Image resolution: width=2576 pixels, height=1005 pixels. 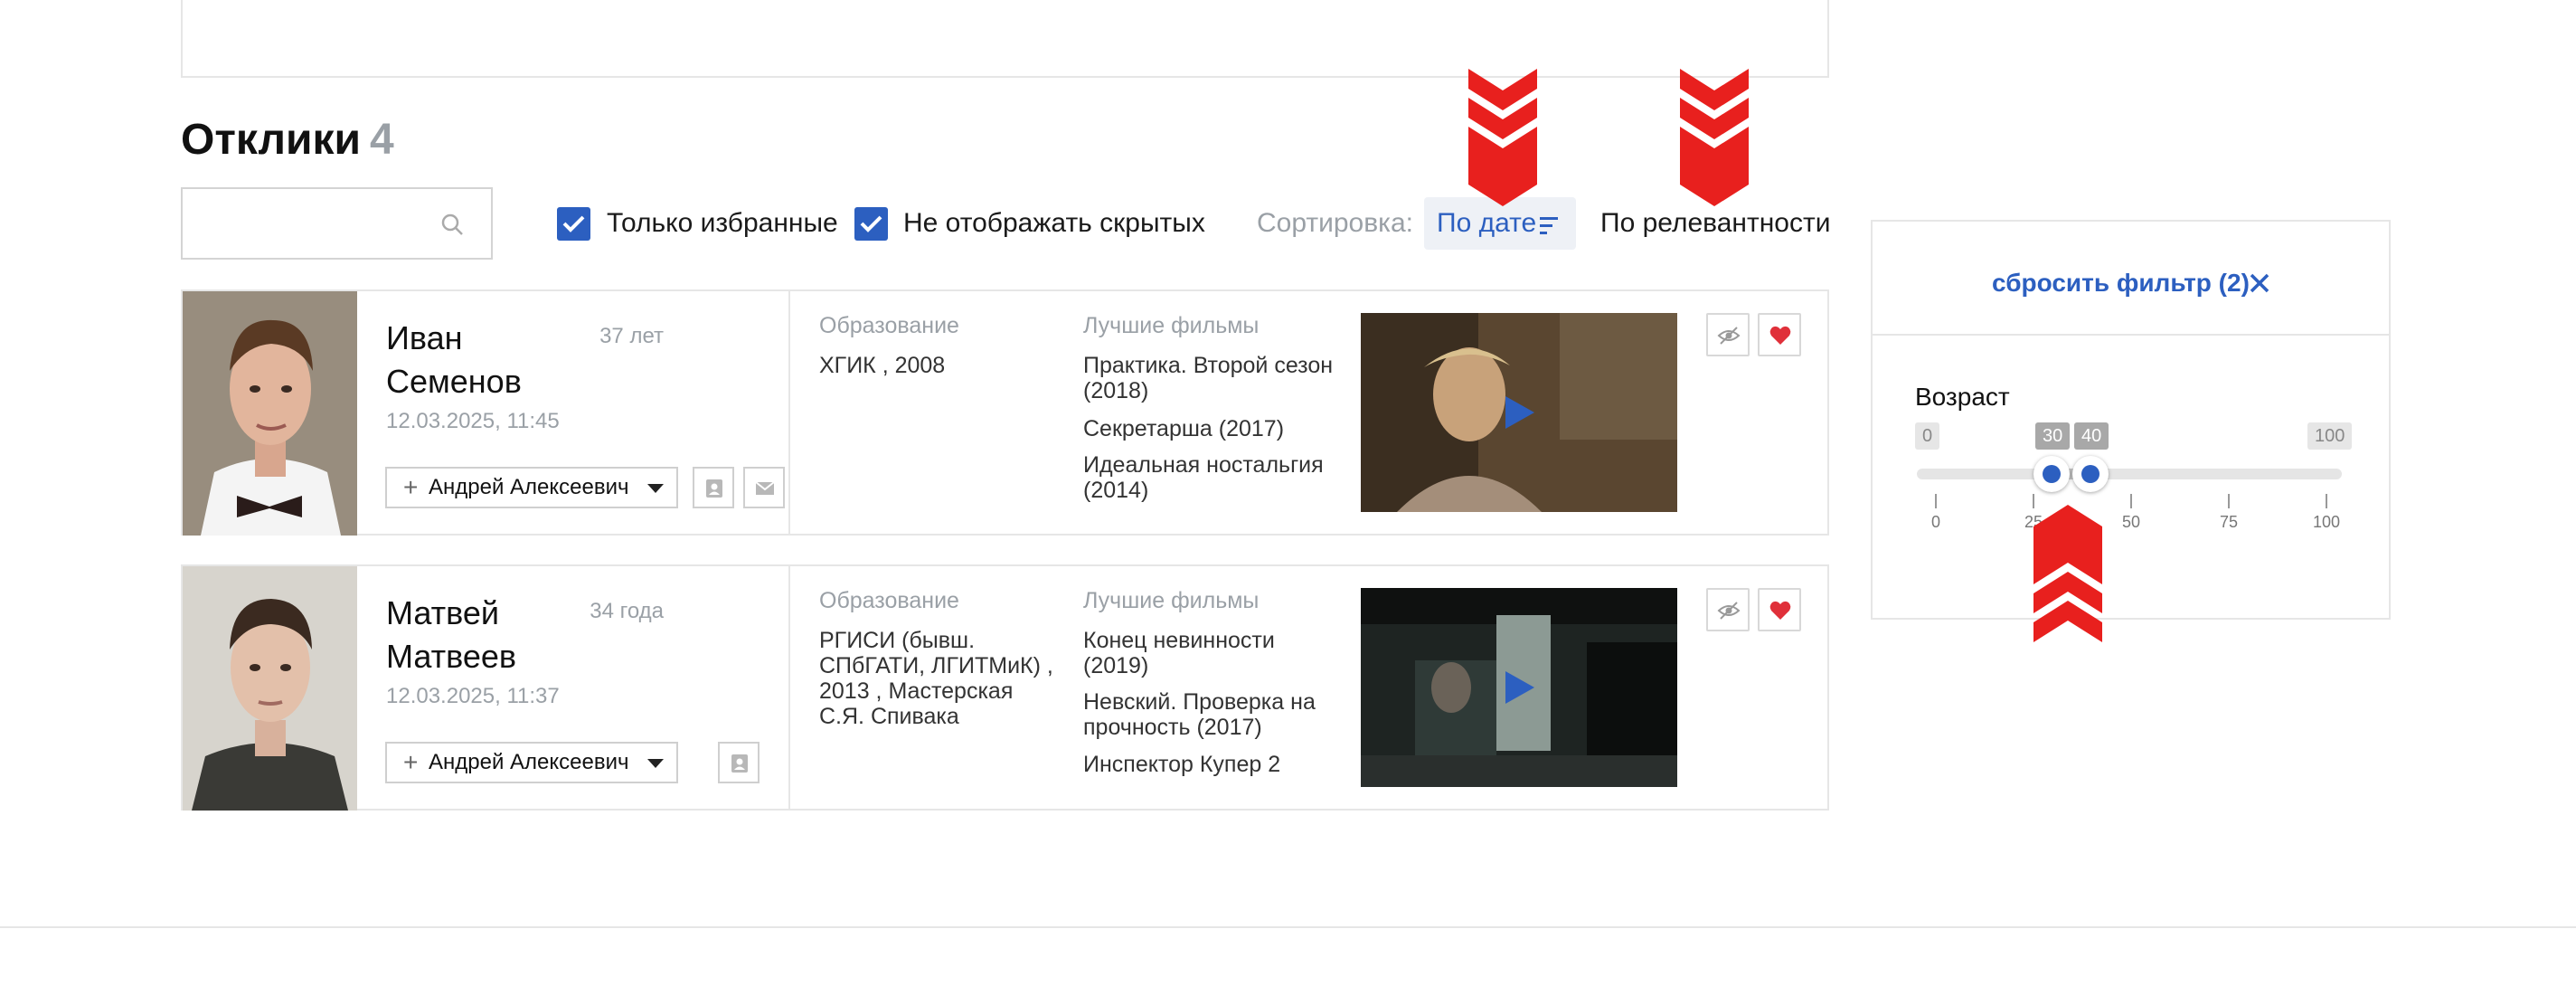 What do you see at coordinates (1962, 397) in the screenshot?
I see `age-filter-title: Возраст` at bounding box center [1962, 397].